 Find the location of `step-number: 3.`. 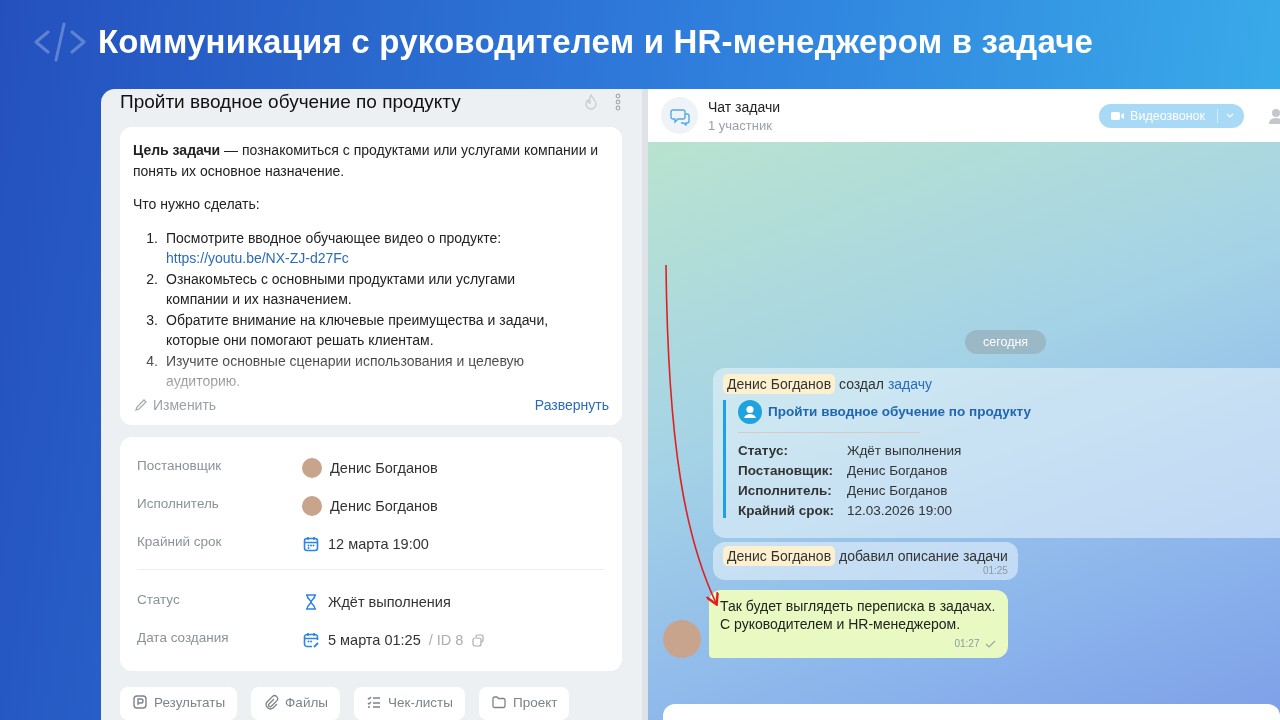

step-number: 3. is located at coordinates (152, 320).